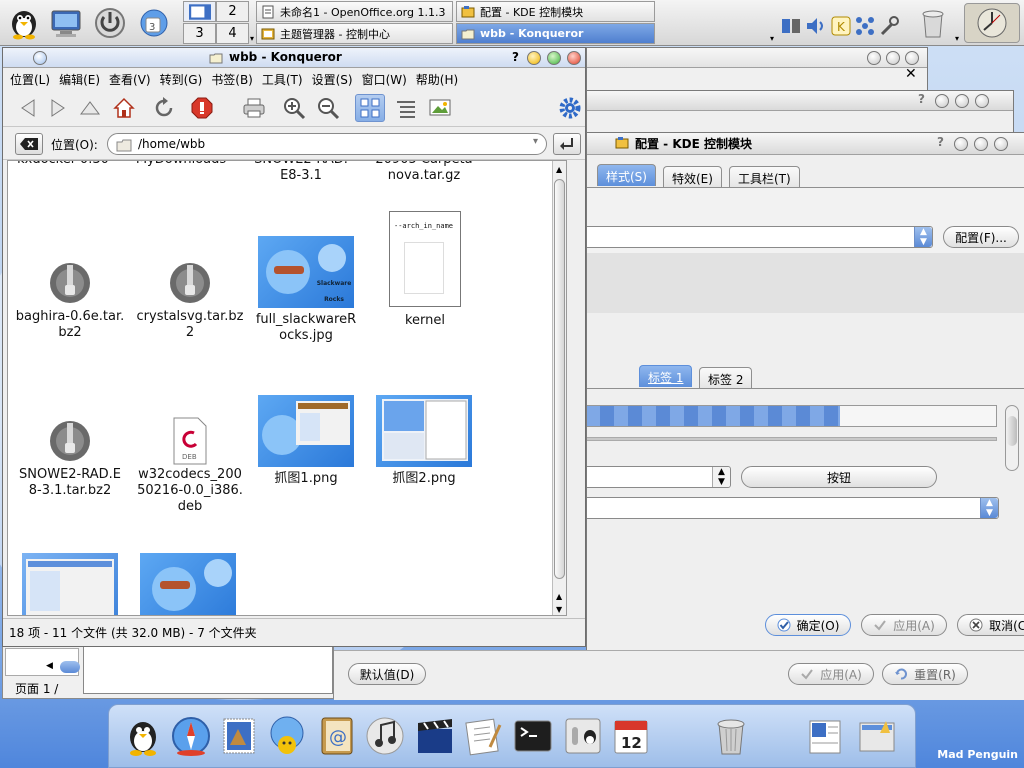  What do you see at coordinates (49, 666) in the screenshot?
I see `scroll-left-arrow: ◀` at bounding box center [49, 666].